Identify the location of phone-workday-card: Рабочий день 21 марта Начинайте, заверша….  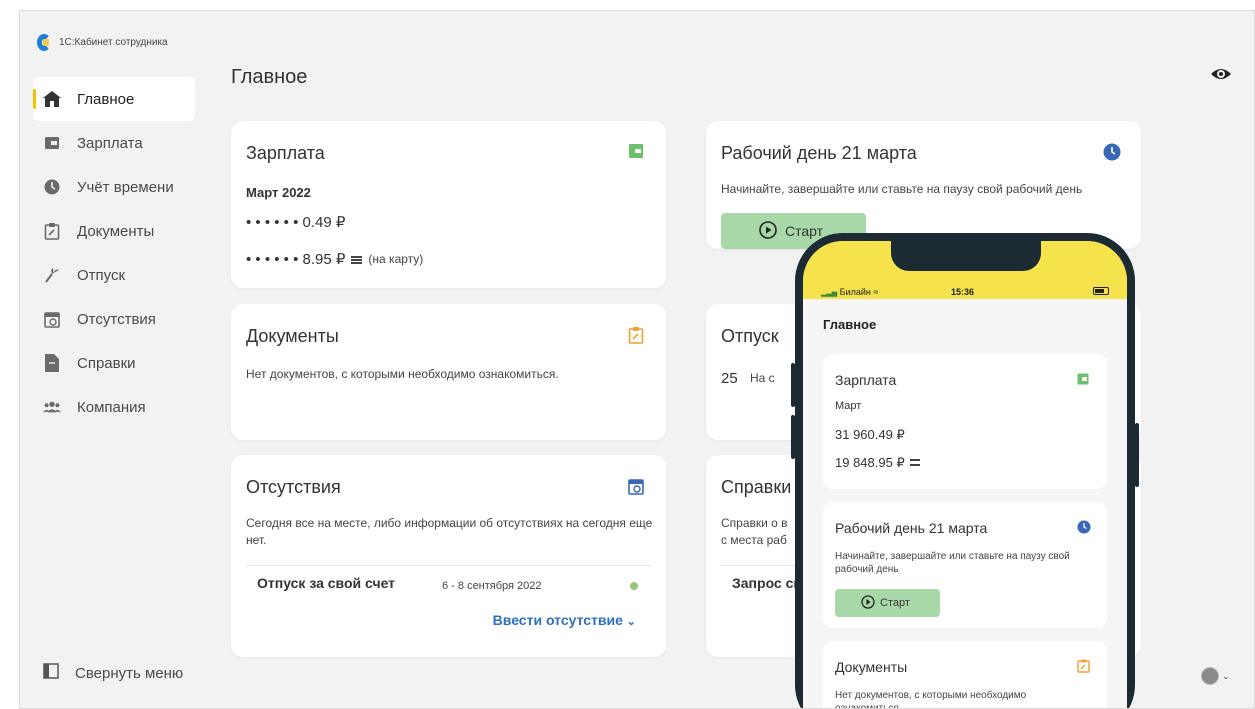
(965, 565).